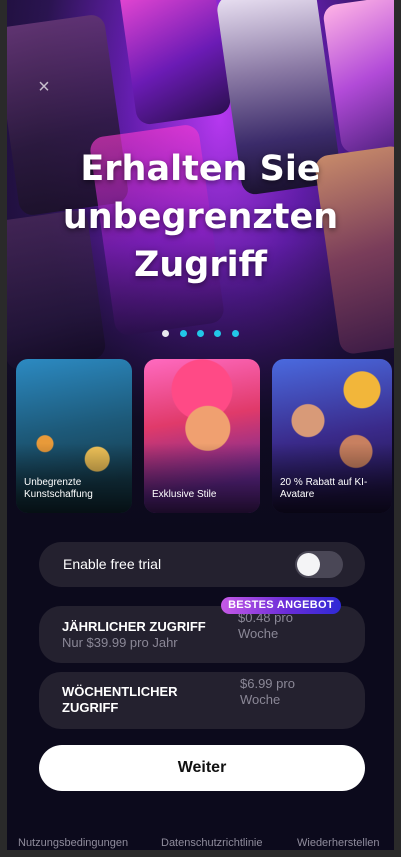  Describe the element at coordinates (332, 436) in the screenshot. I see `feature-card-avatar-discount: 20 % Rabatt auf KI-Avatare` at that location.